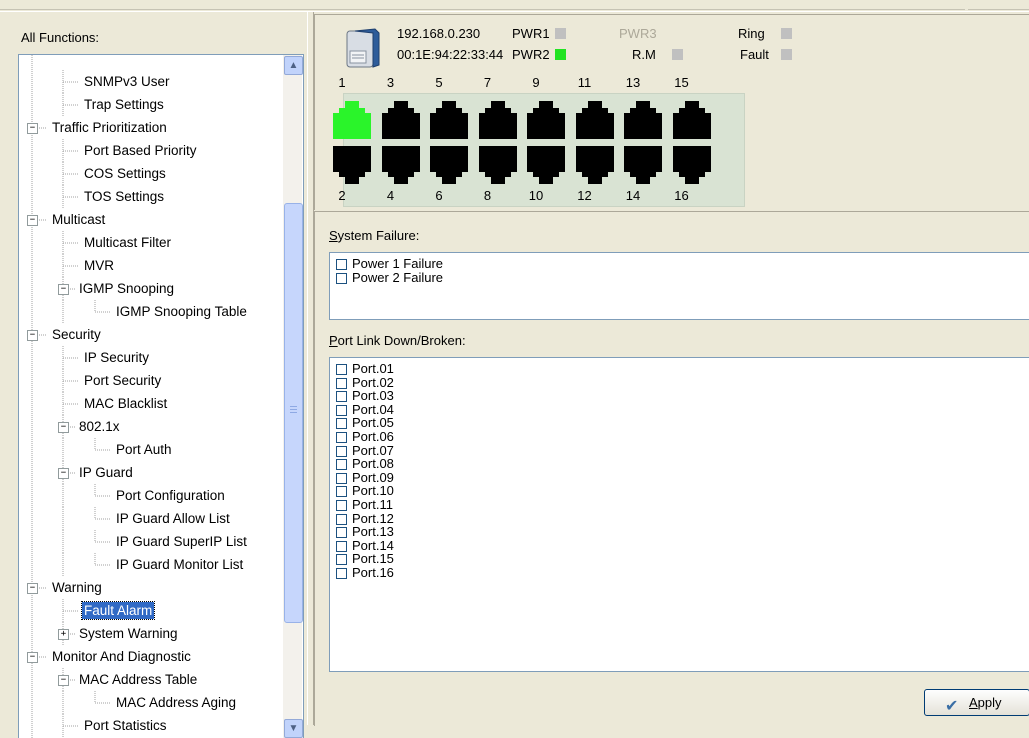 Image resolution: width=1029 pixels, height=738 pixels. Describe the element at coordinates (365, 423) in the screenshot. I see `port-link-checkbox-item: Port.05` at that location.